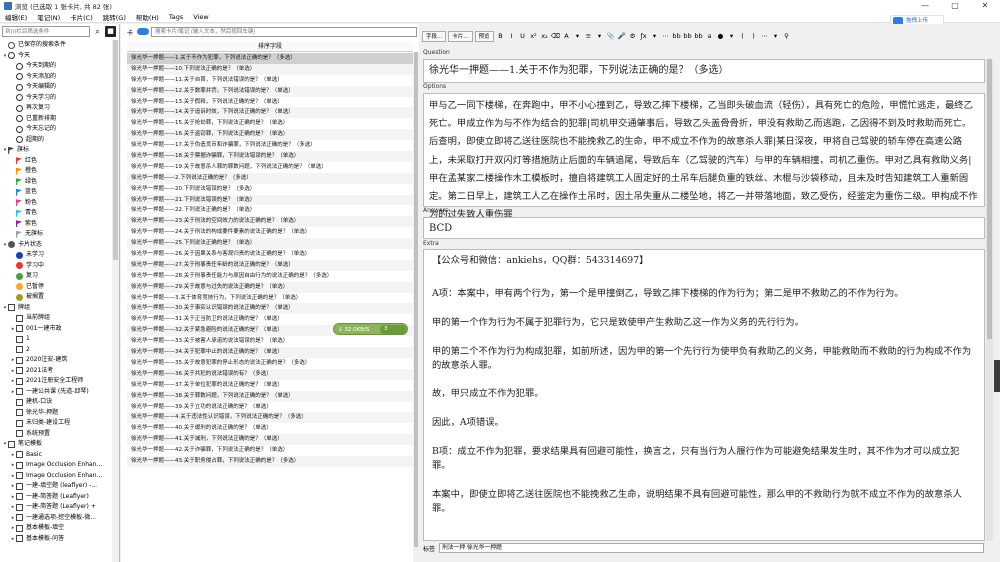  Describe the element at coordinates (611, 36) in the screenshot. I see `format-tool-icon: 📎` at that location.